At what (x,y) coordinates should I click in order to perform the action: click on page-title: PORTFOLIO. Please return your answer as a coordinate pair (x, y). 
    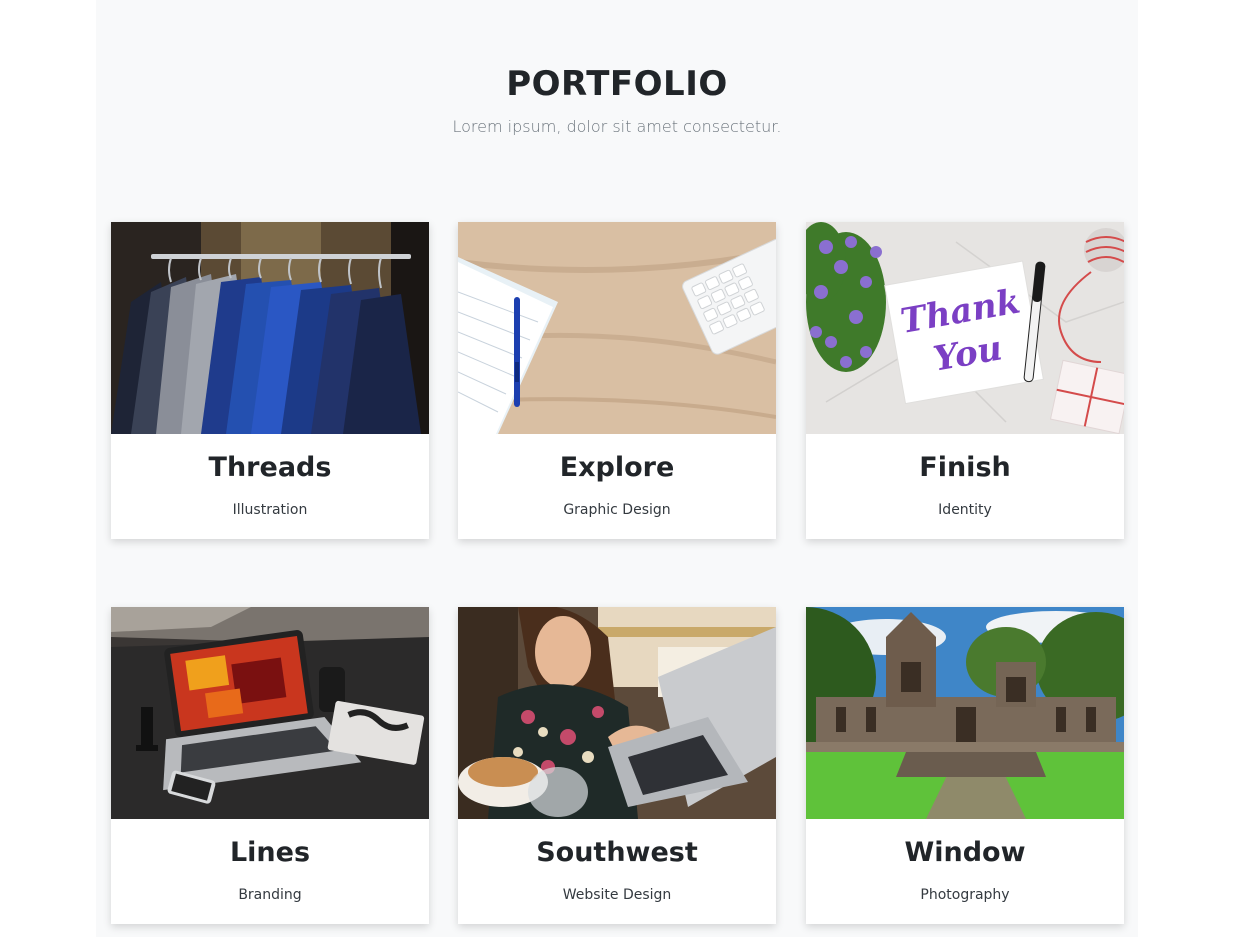
    Looking at the image, I should click on (617, 84).